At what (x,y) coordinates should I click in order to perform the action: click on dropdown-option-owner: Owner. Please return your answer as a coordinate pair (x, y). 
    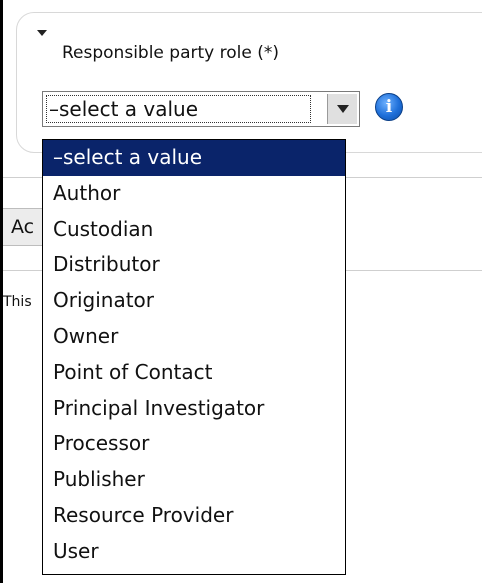
    Looking at the image, I should click on (194, 337).